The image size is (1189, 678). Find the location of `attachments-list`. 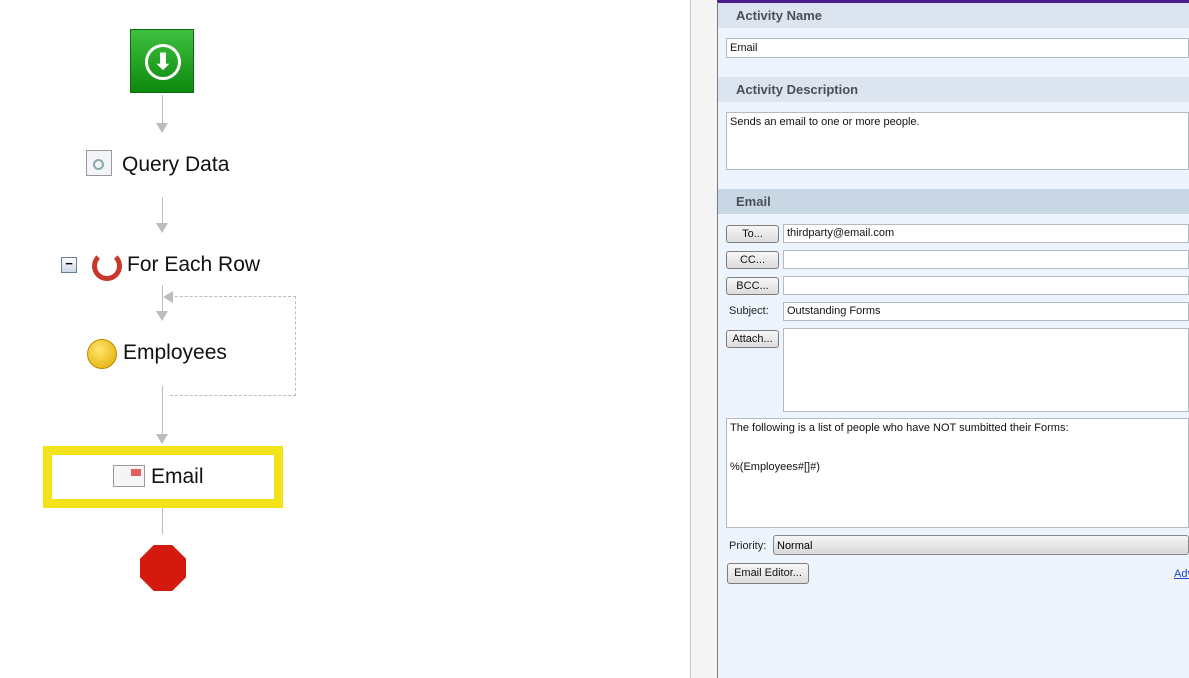

attachments-list is located at coordinates (986, 370).